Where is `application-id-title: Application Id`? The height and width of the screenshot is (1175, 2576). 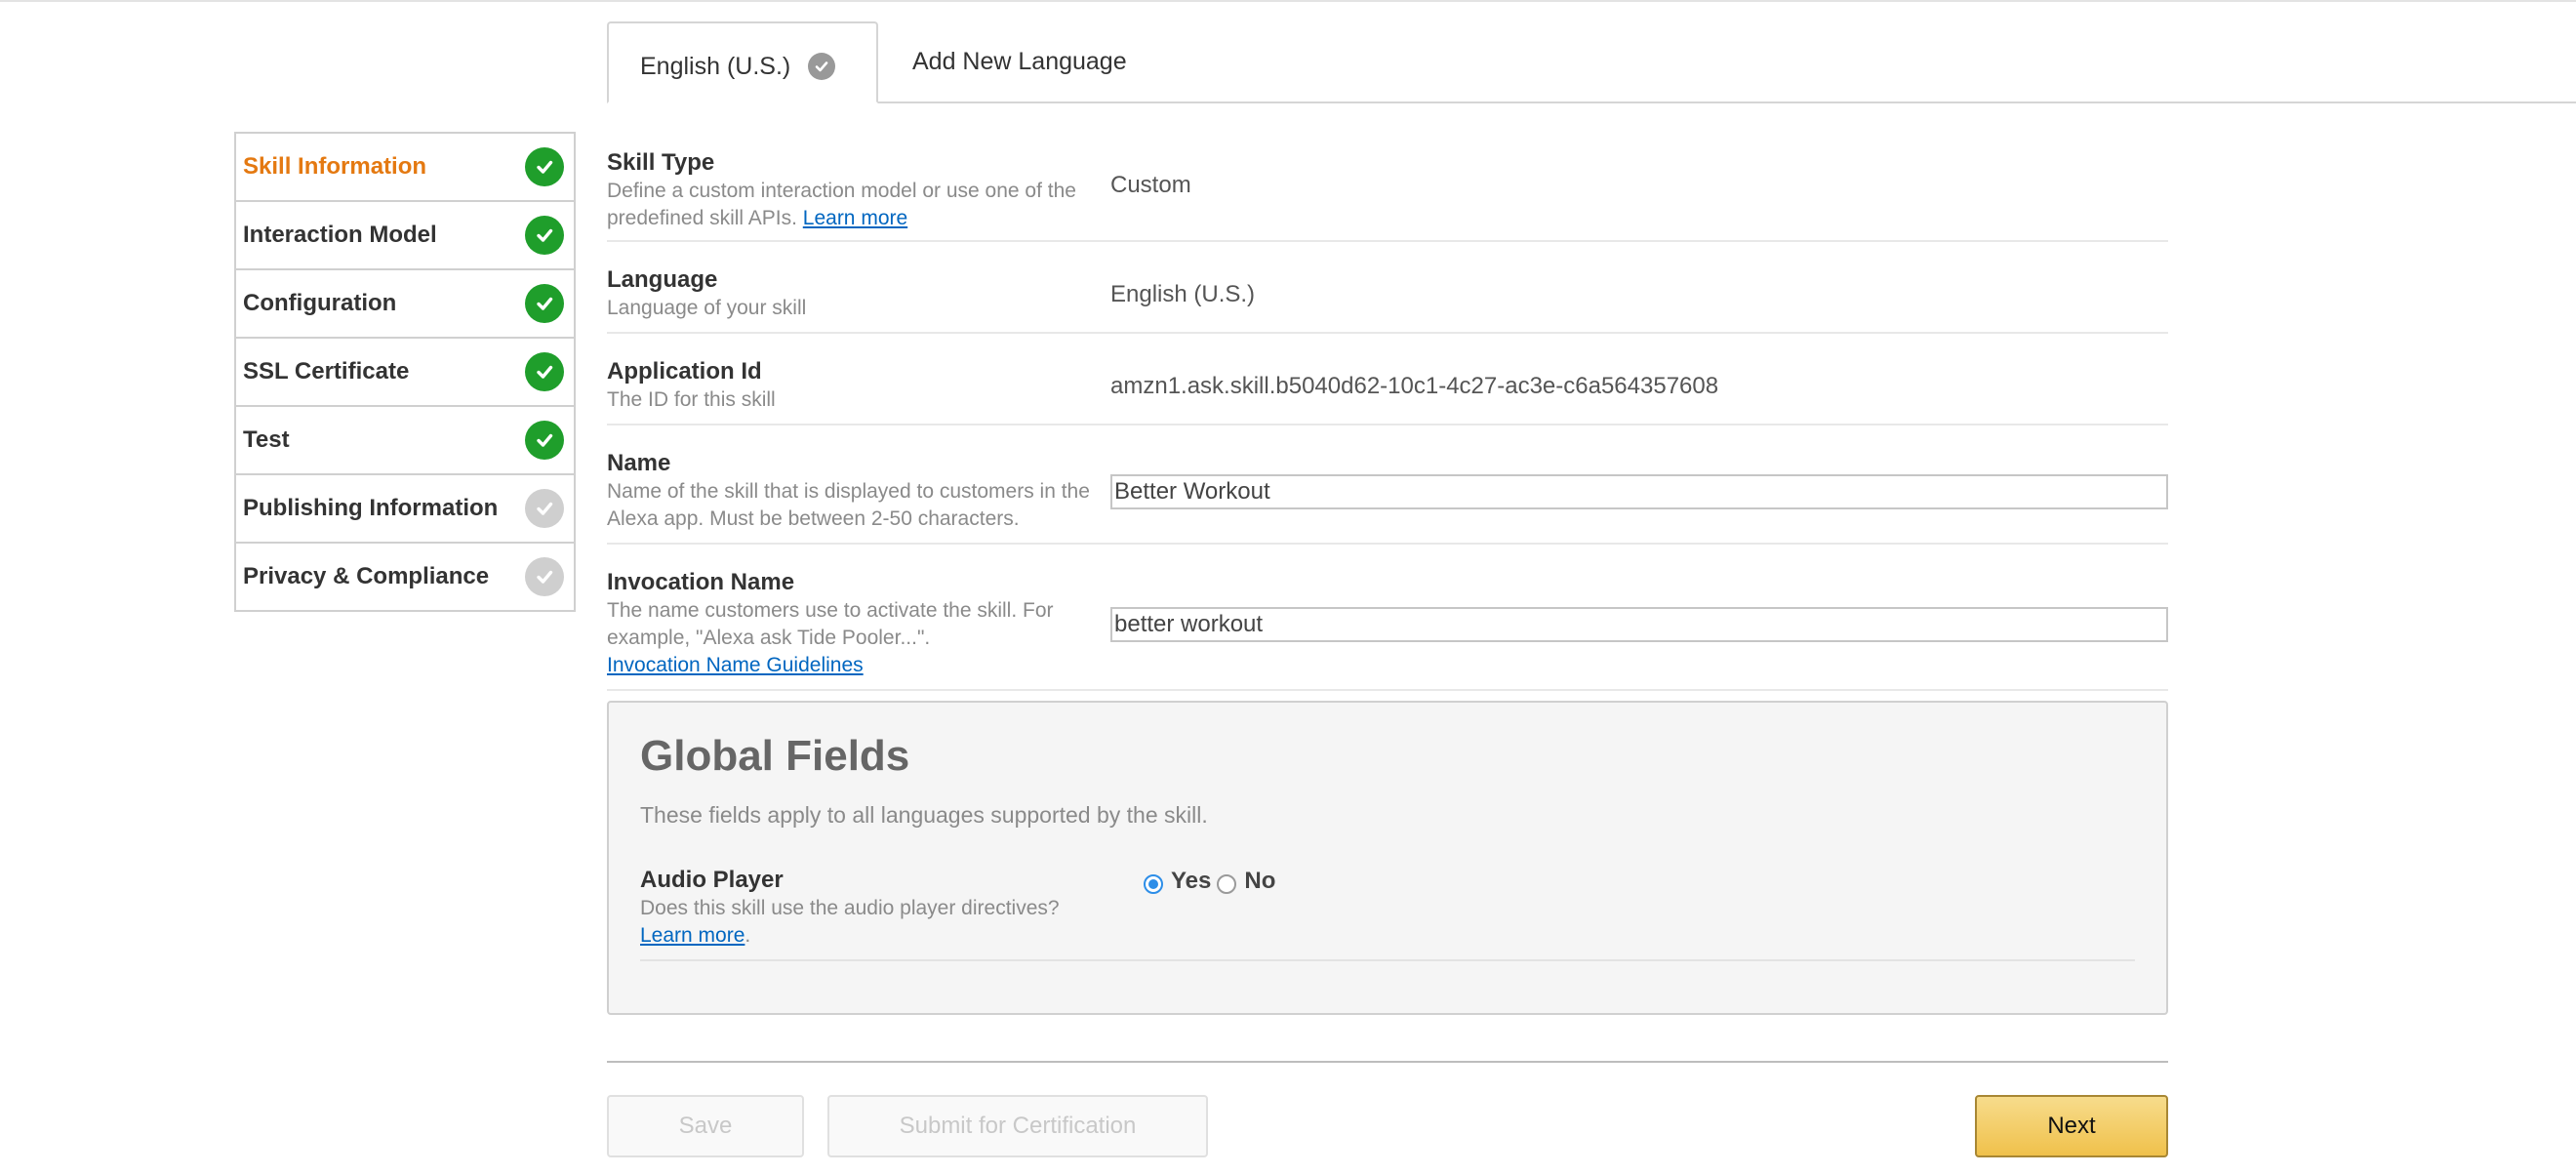
application-id-title: Application Id is located at coordinates (684, 372).